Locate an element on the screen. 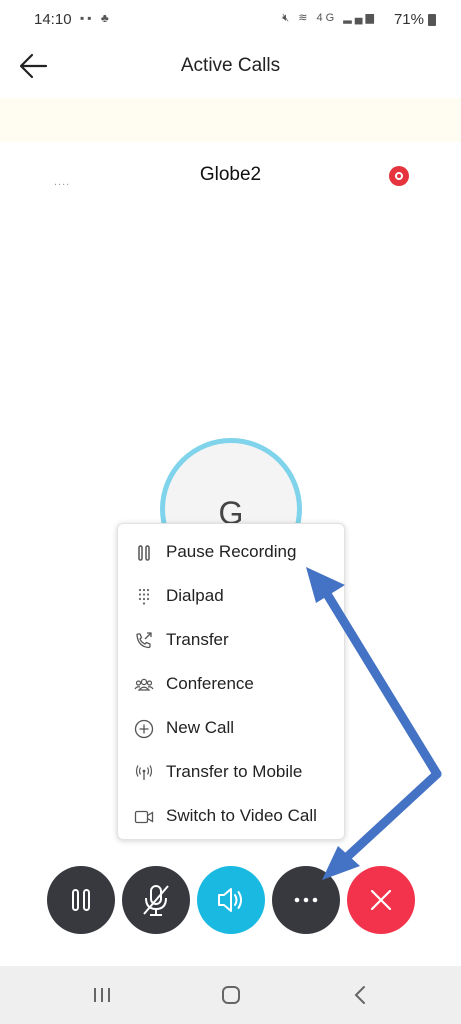  more-options-button is located at coordinates (306, 900).